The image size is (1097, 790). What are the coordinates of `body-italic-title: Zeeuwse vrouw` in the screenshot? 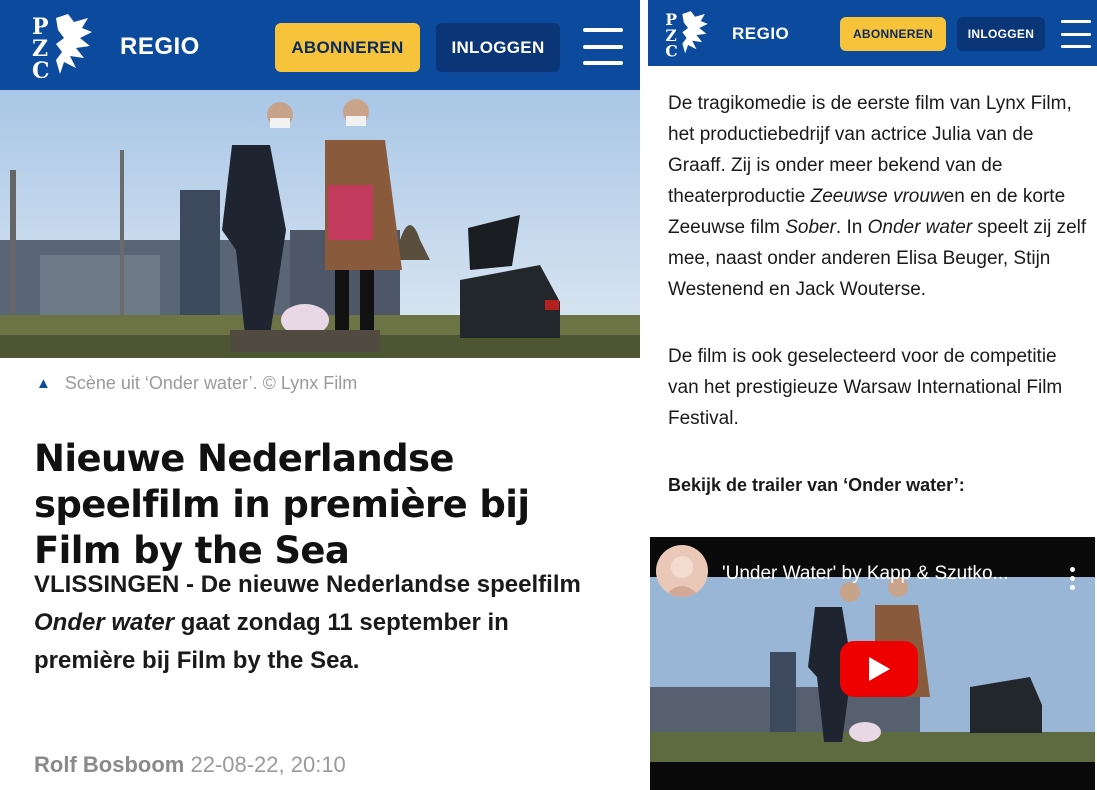 It's located at (877, 196).